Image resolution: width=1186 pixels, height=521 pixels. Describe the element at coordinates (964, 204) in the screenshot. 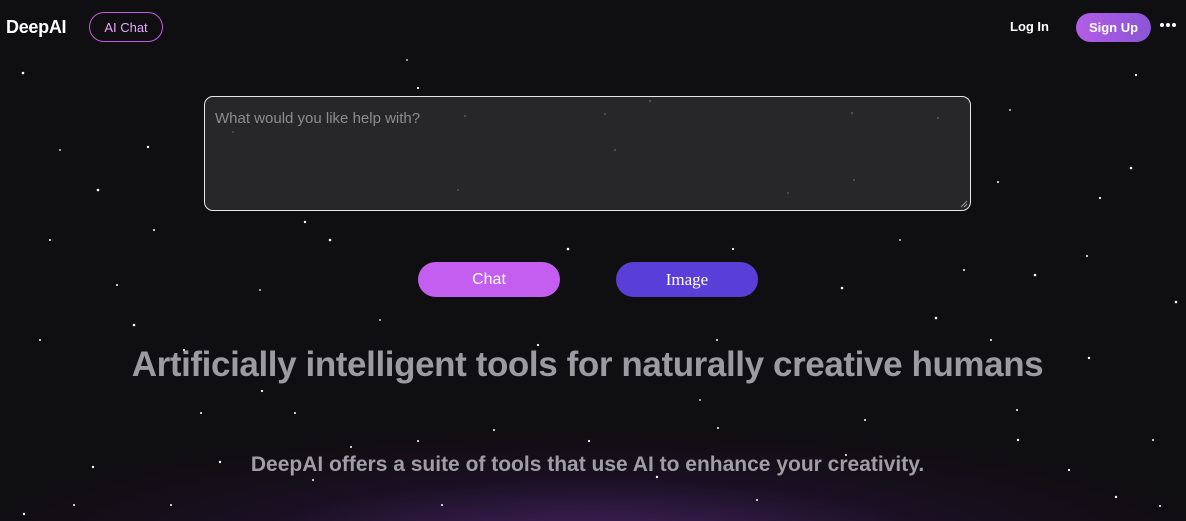

I see `resize-handle-icon` at that location.